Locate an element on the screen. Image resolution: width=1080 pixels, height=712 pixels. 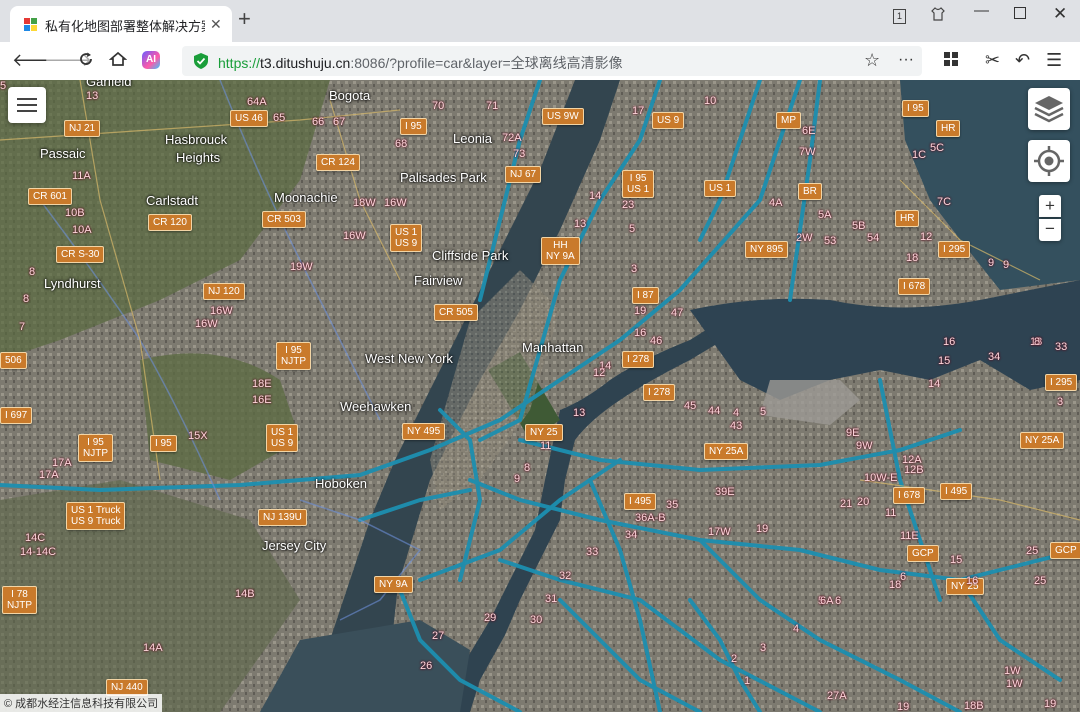
route-shield: NJ 67 is located at coordinates (523, 174).